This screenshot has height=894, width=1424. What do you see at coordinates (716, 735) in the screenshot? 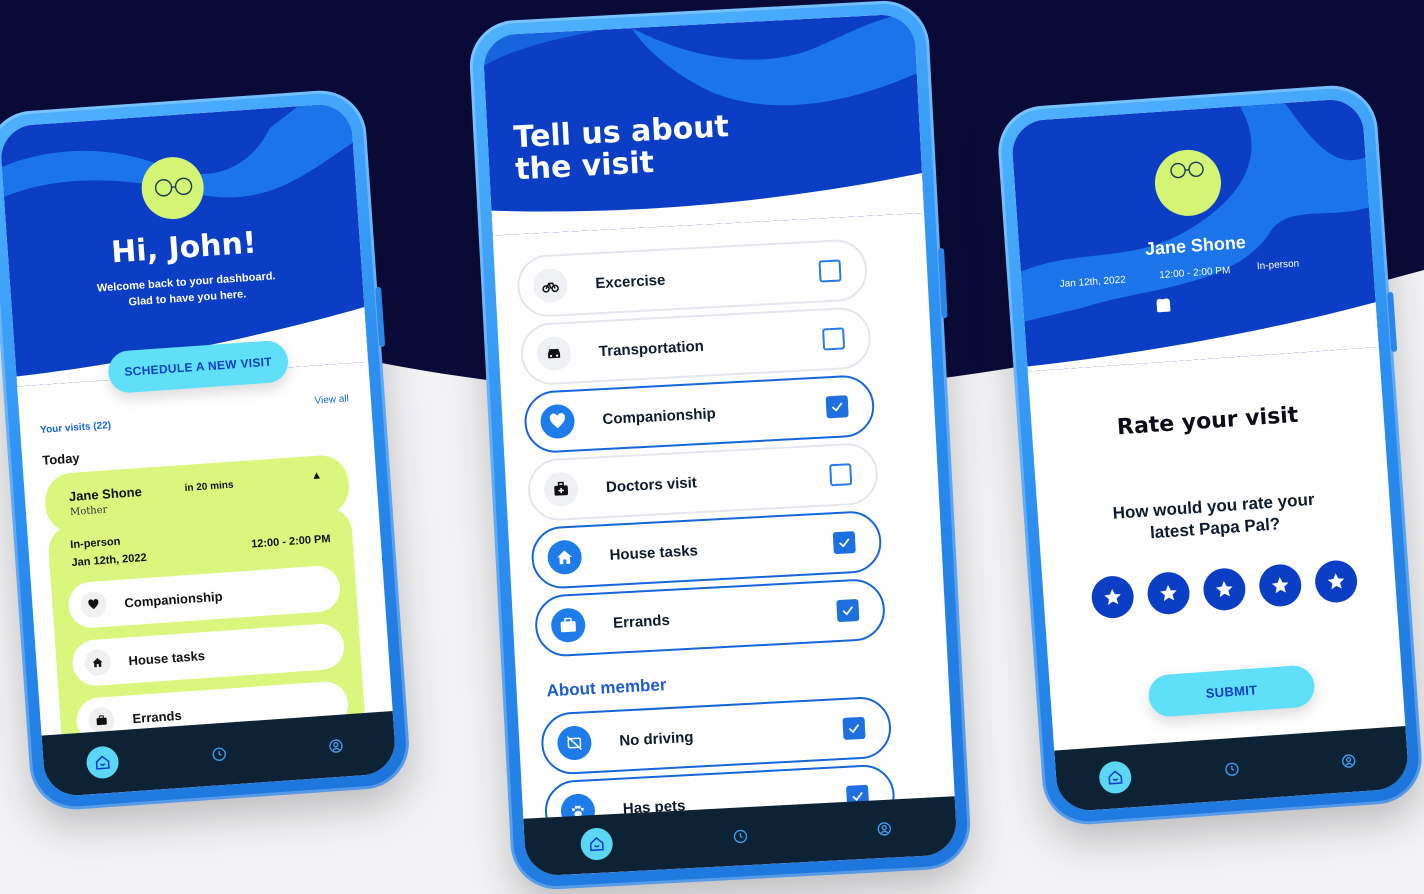
I see `option-no-driving: No driving` at bounding box center [716, 735].